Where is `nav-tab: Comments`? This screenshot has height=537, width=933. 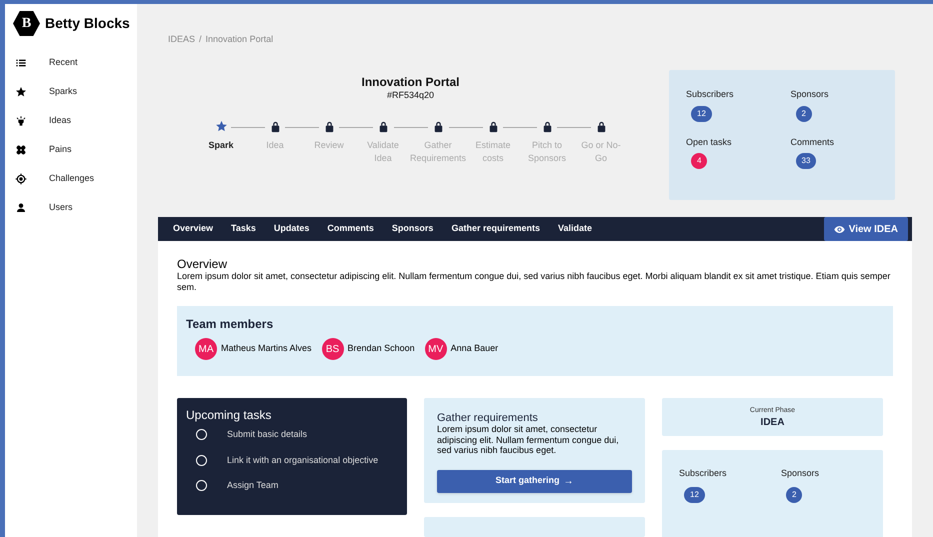 nav-tab: Comments is located at coordinates (350, 229).